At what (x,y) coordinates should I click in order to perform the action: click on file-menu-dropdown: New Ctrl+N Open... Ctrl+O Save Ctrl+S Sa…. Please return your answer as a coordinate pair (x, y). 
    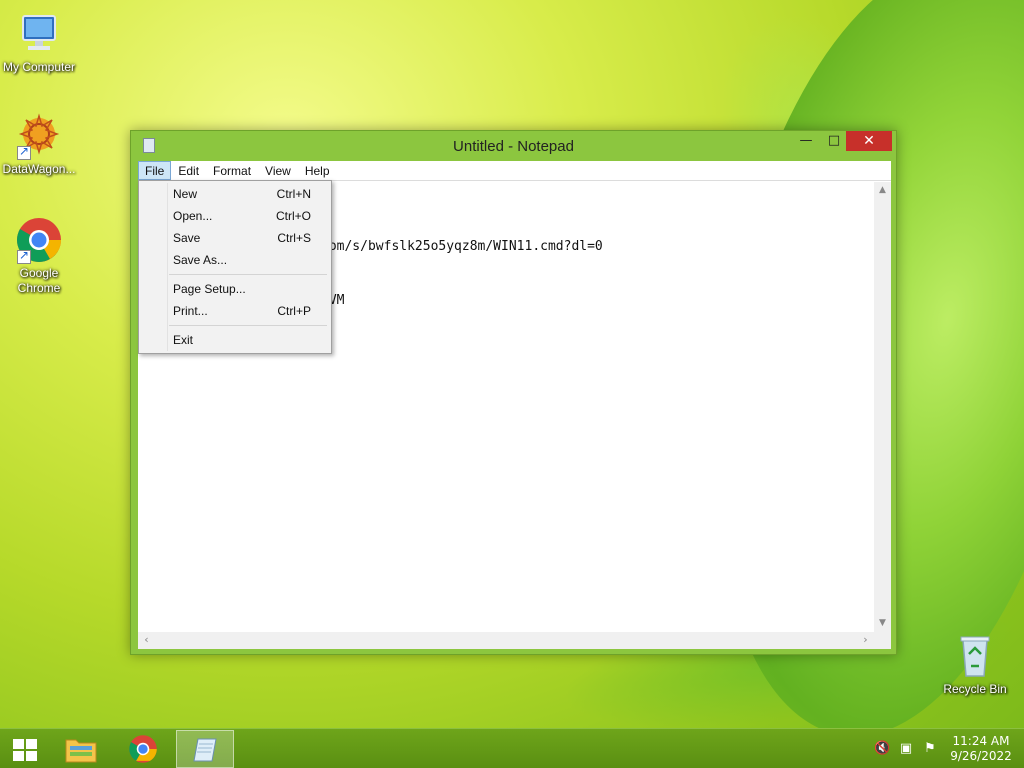
    Looking at the image, I should click on (235, 267).